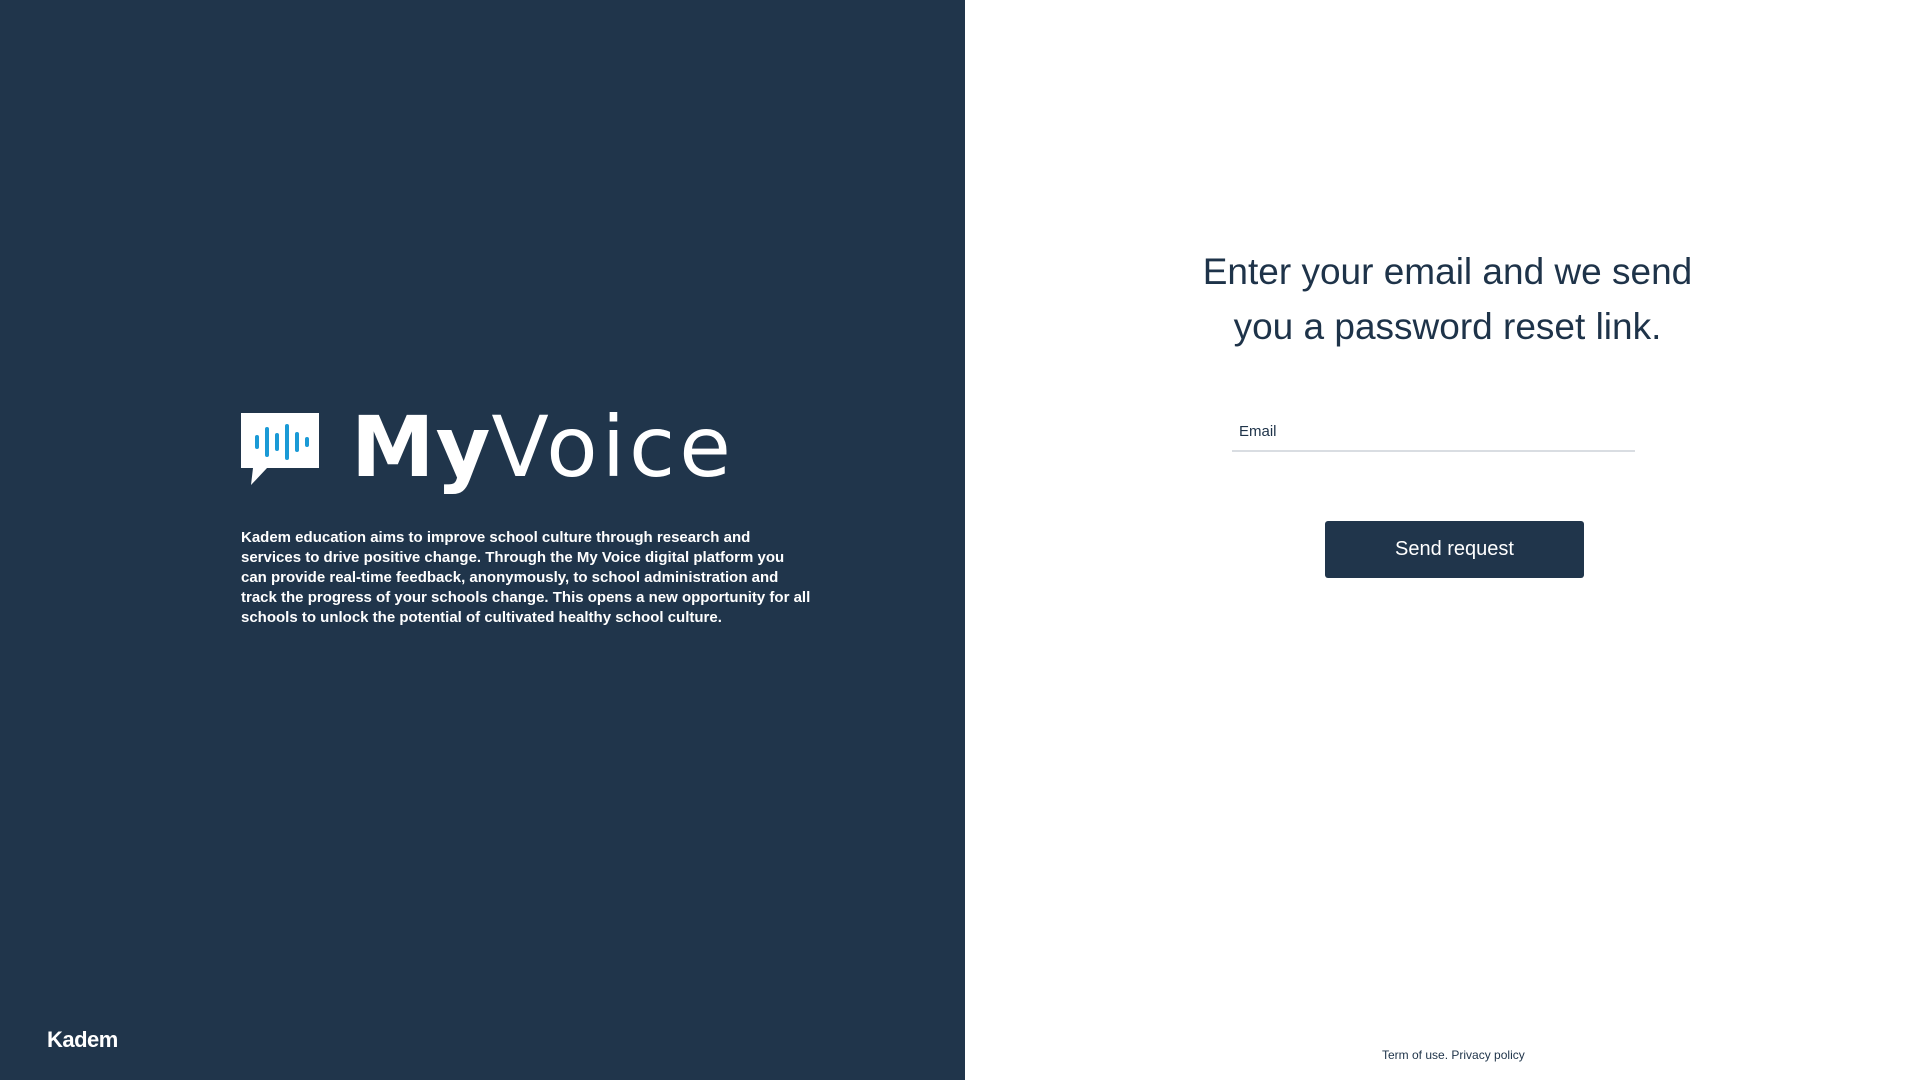  Describe the element at coordinates (1454, 549) in the screenshot. I see `send-request-button: Send request` at that location.